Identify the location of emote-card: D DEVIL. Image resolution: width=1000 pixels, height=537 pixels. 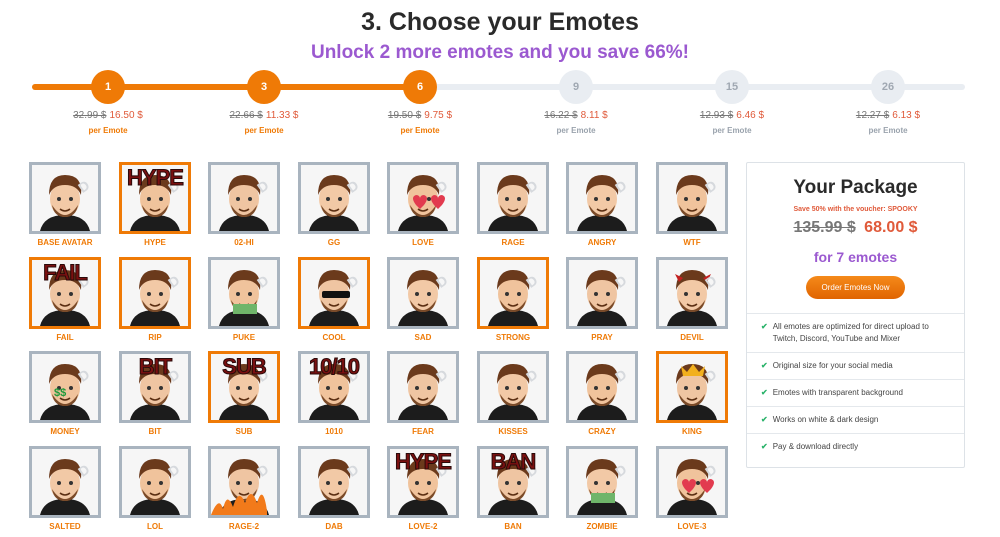
(692, 299).